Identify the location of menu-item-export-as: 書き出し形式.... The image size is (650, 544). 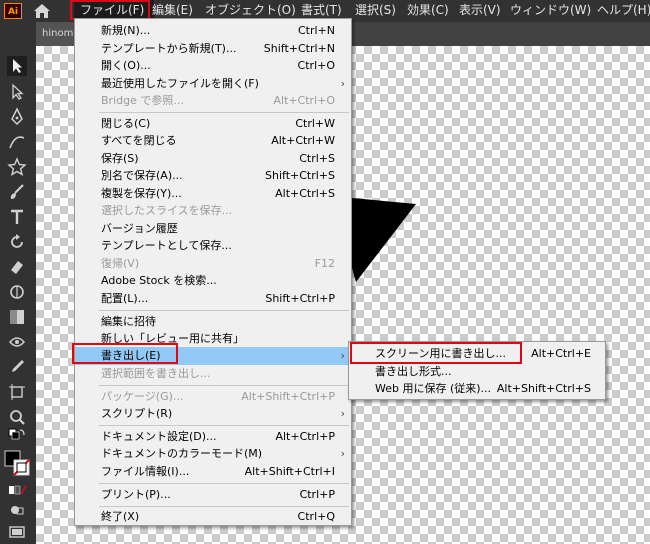
(477, 372).